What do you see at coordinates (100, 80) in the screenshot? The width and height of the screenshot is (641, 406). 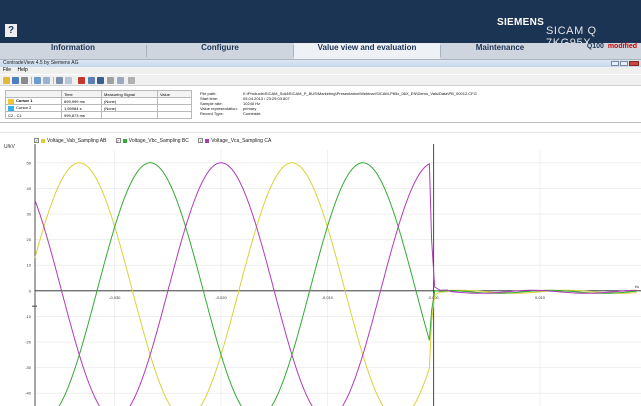 I see `table-icon` at bounding box center [100, 80].